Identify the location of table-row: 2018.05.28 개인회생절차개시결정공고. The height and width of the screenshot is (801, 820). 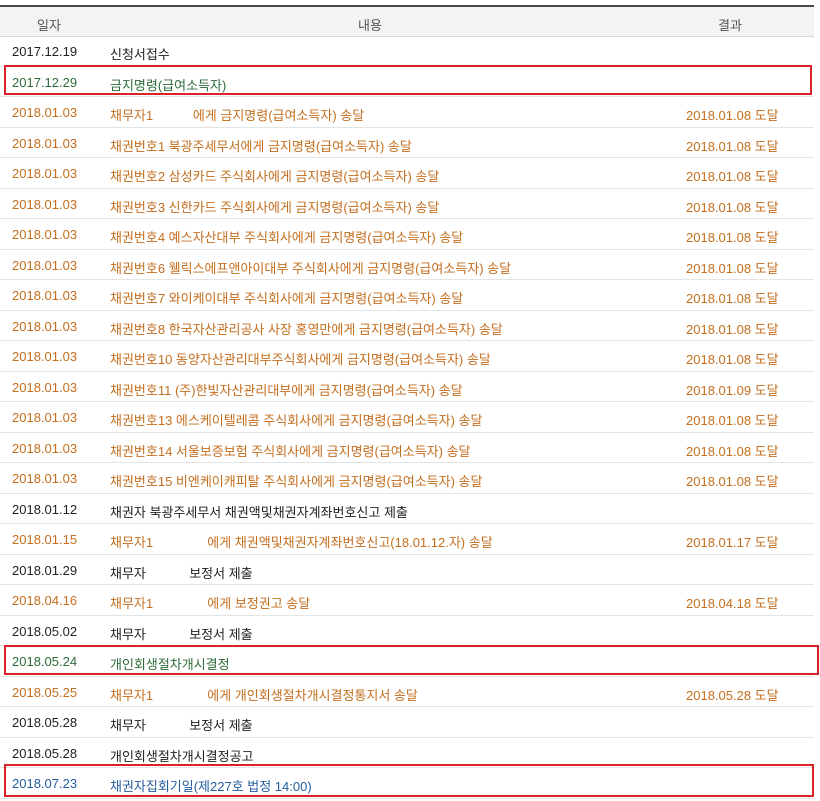
(407, 753).